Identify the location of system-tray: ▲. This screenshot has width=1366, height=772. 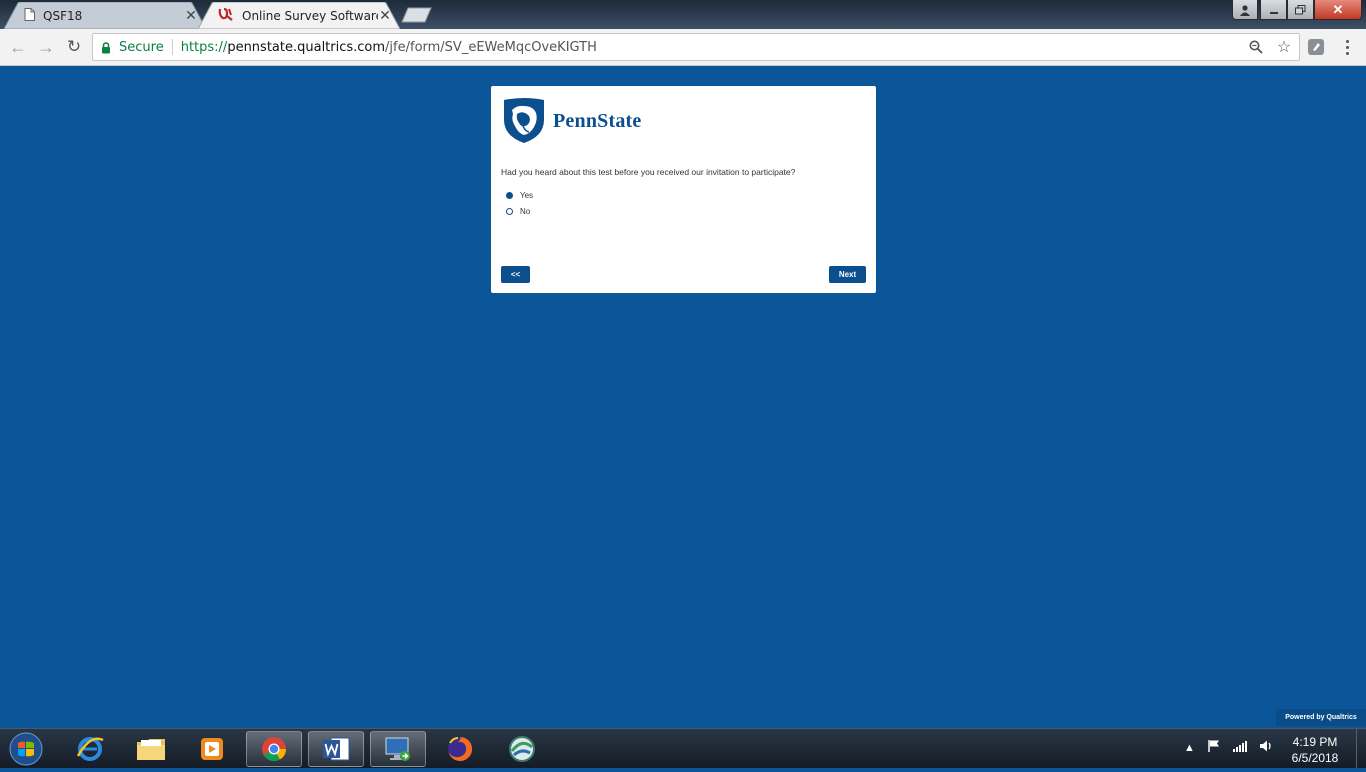
(1228, 747).